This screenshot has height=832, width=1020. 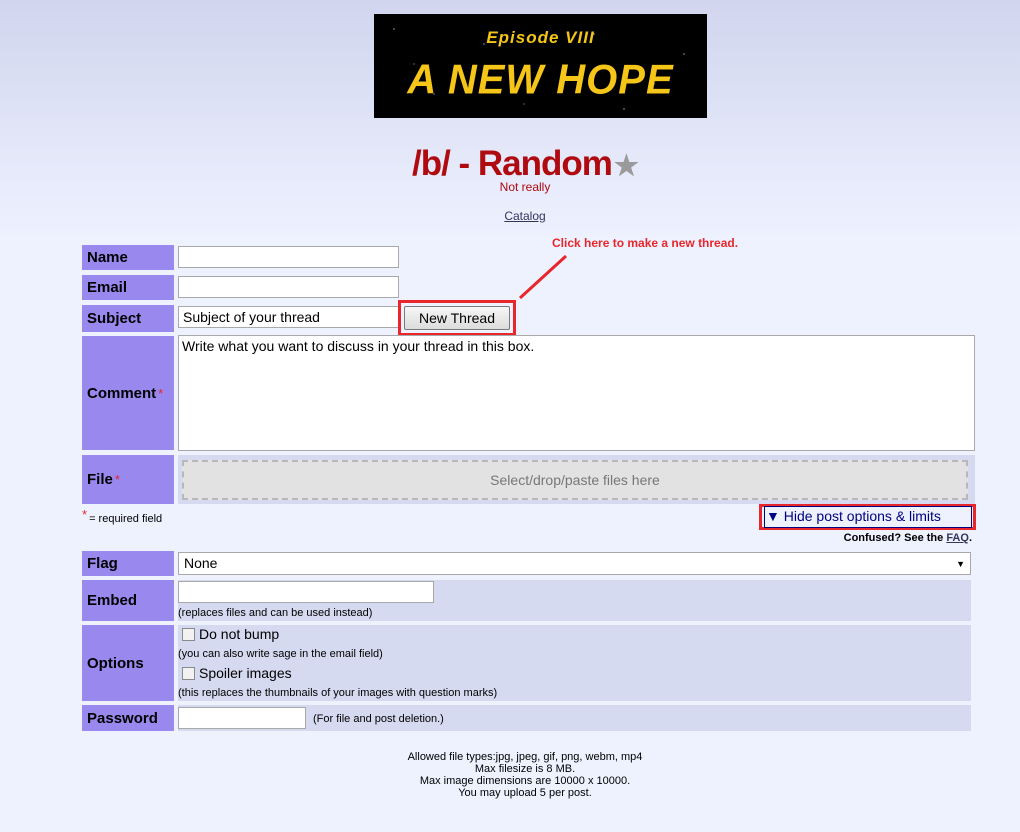 I want to click on new-thread-annotation: Click here to make a new thread., so click(x=645, y=243).